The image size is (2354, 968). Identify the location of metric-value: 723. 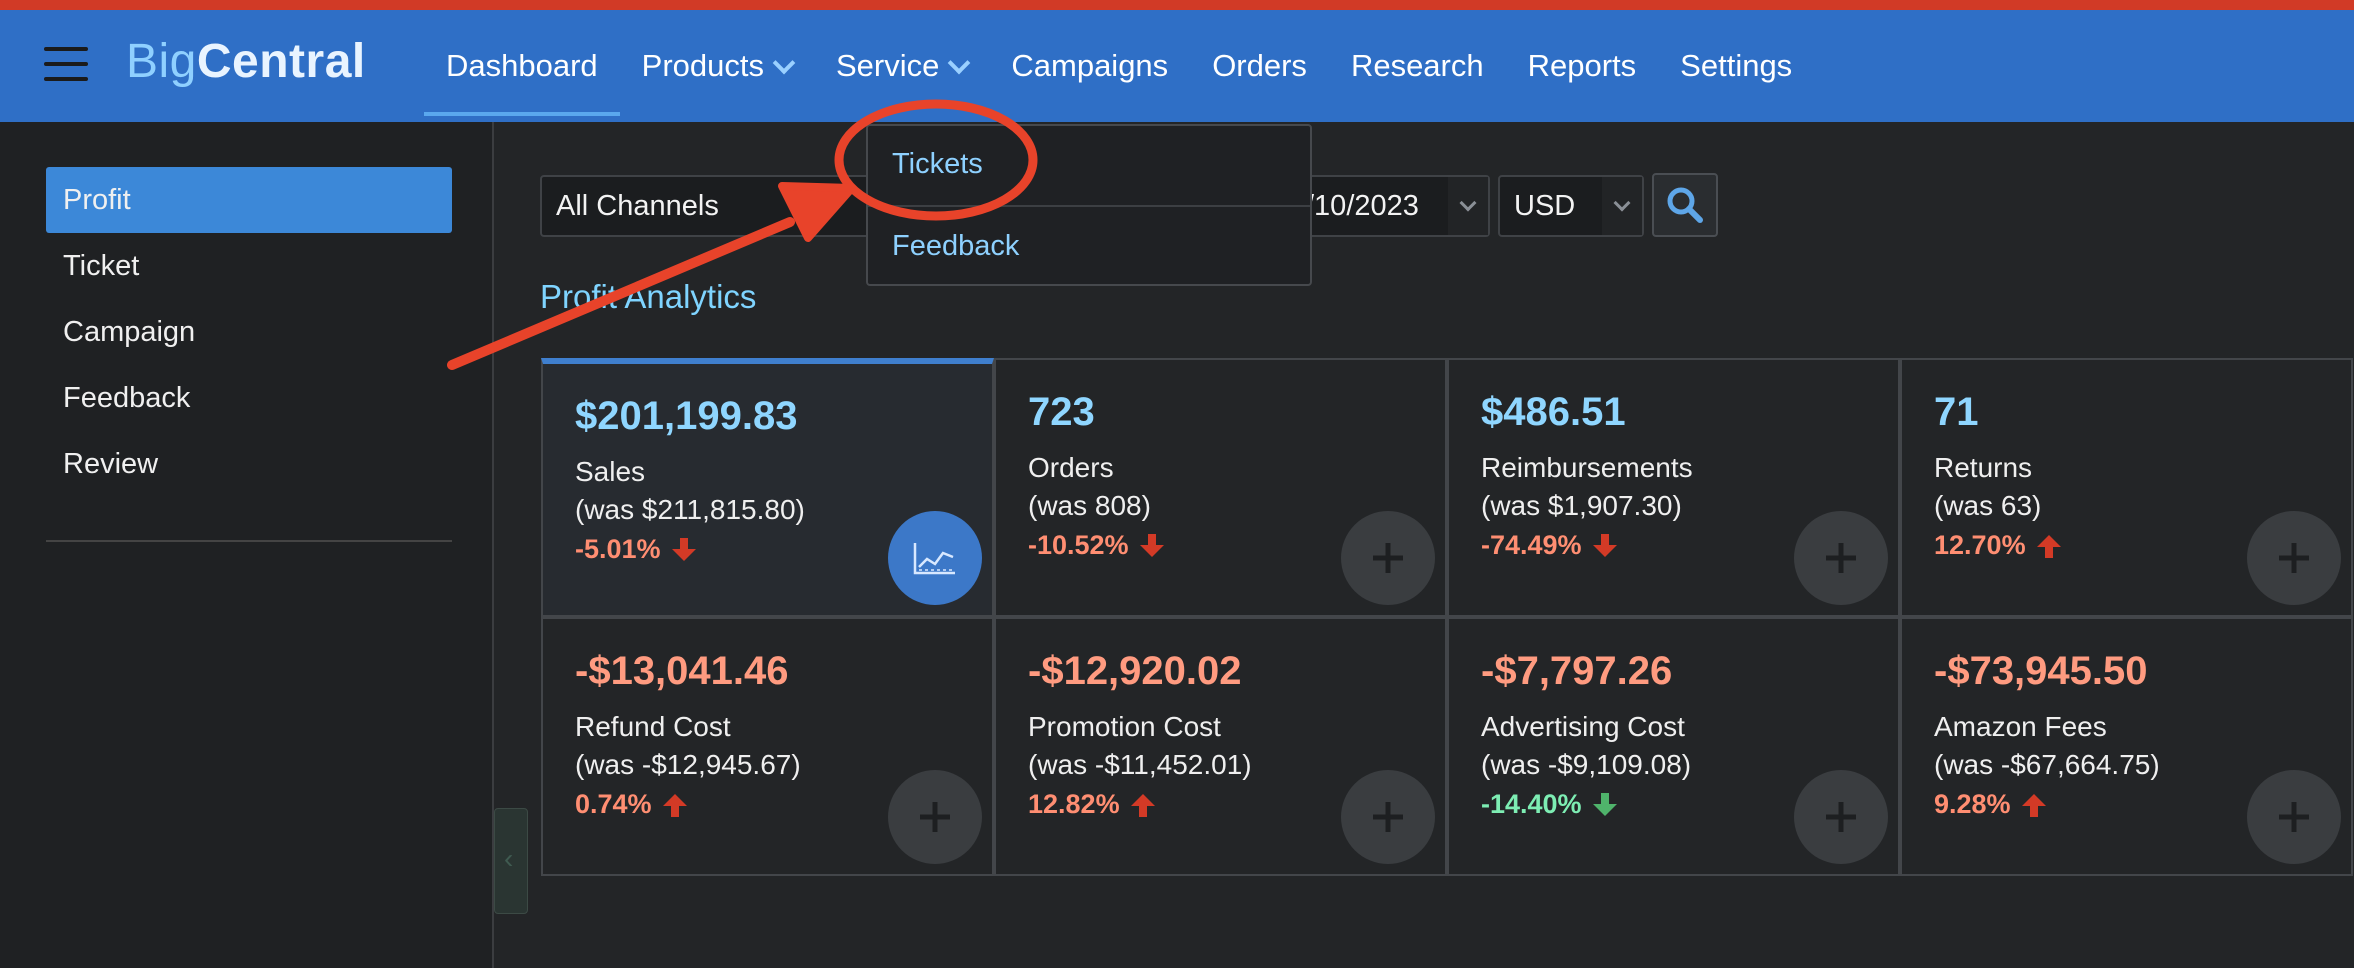
(1061, 412).